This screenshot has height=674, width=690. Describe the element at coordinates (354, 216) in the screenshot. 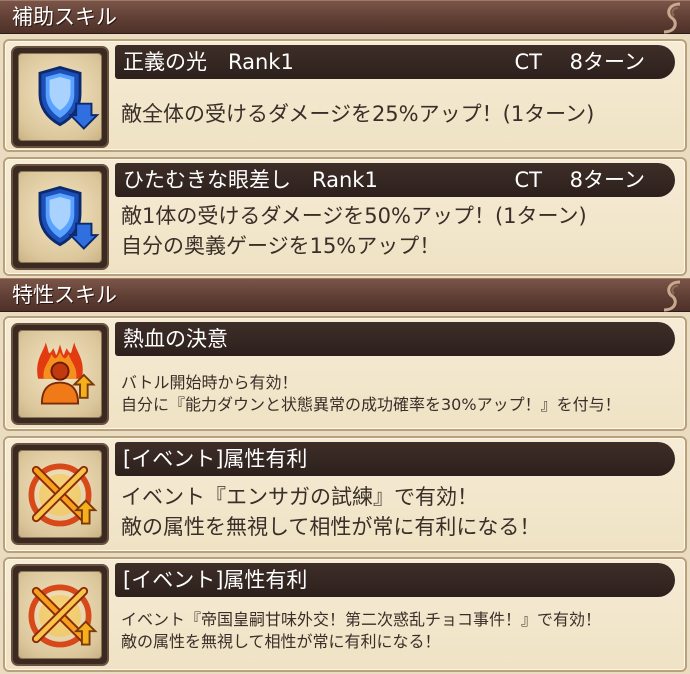

I see `description-line: 敵1体の受けるダメージを50%アップ！(1ターン)` at that location.